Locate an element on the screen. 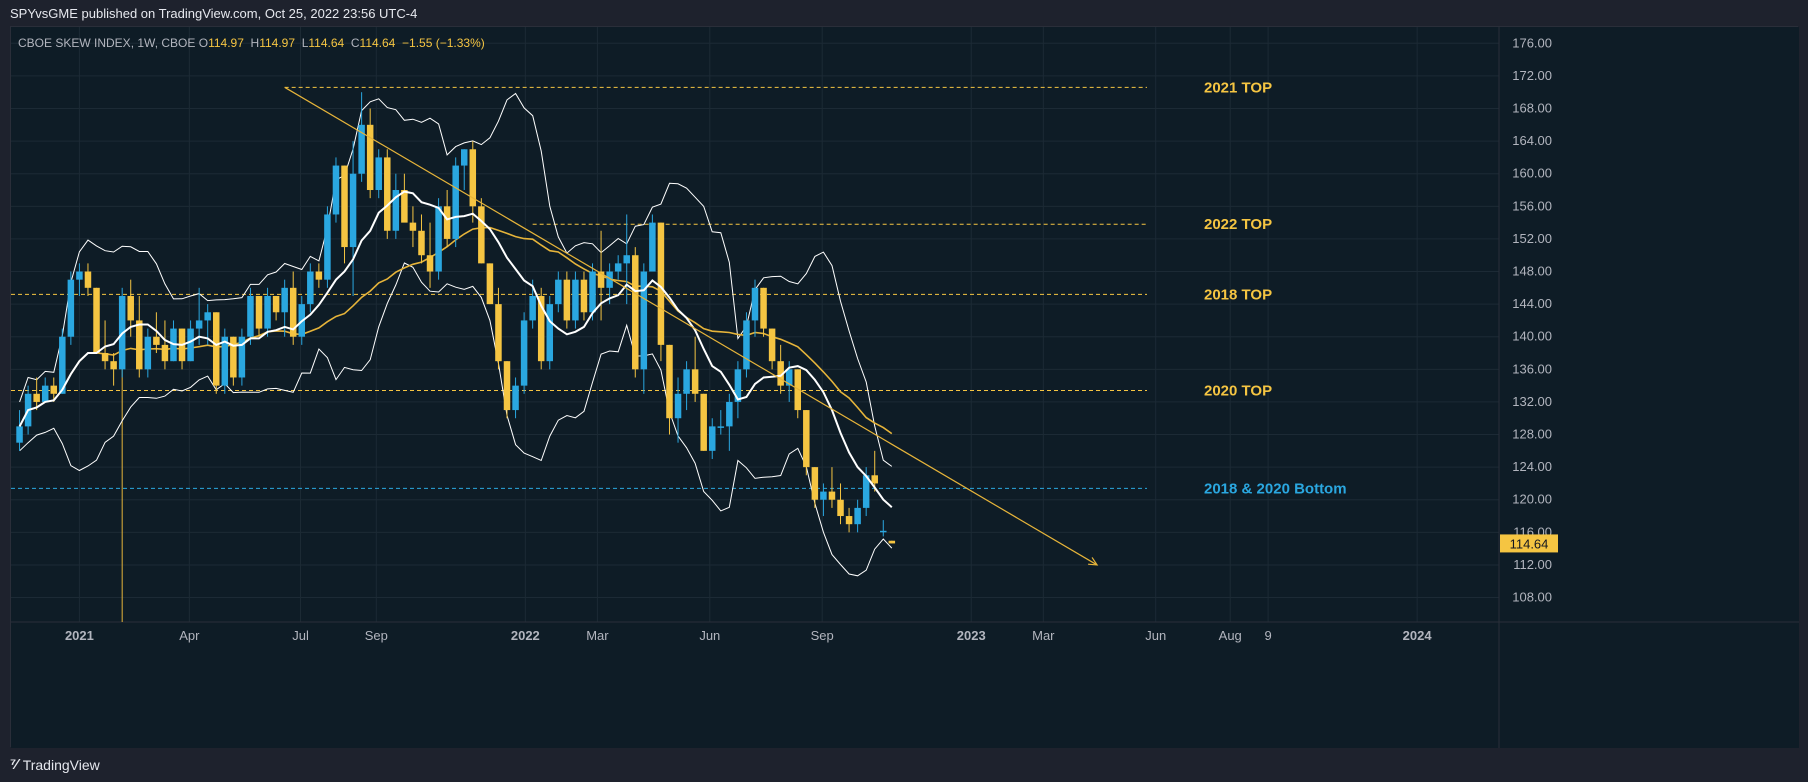  legend-close-label: C is located at coordinates (355, 43).